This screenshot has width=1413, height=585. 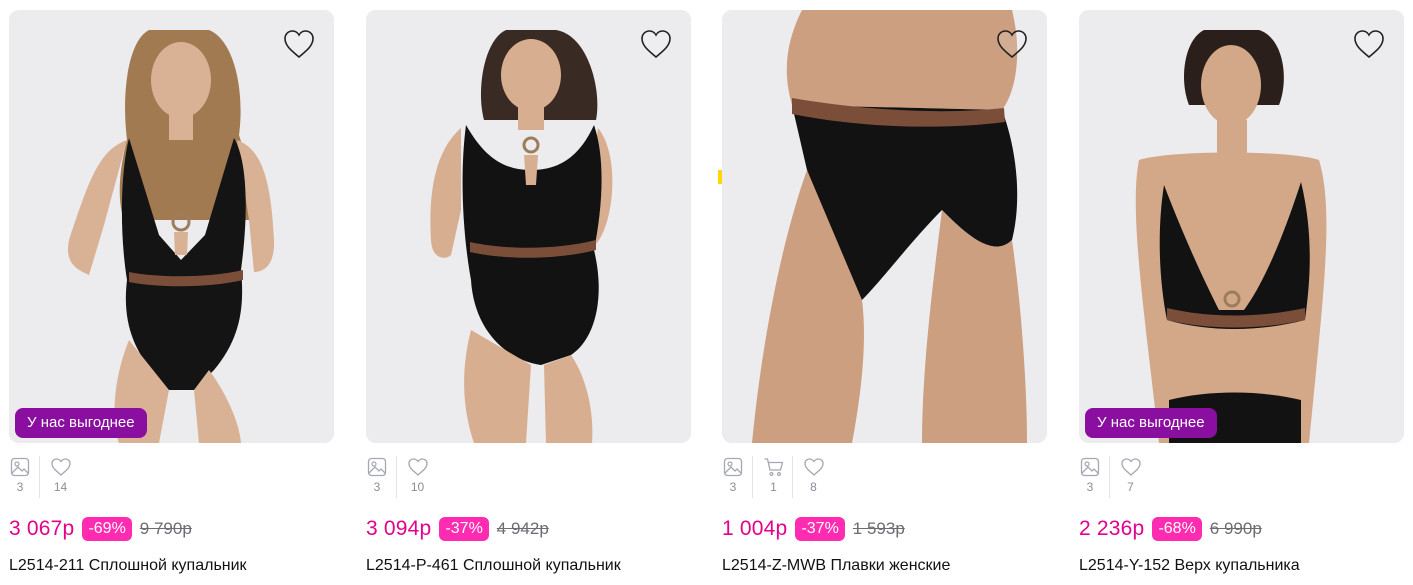 I want to click on price-row: 3 094р -37% 4 942р, so click(x=457, y=529).